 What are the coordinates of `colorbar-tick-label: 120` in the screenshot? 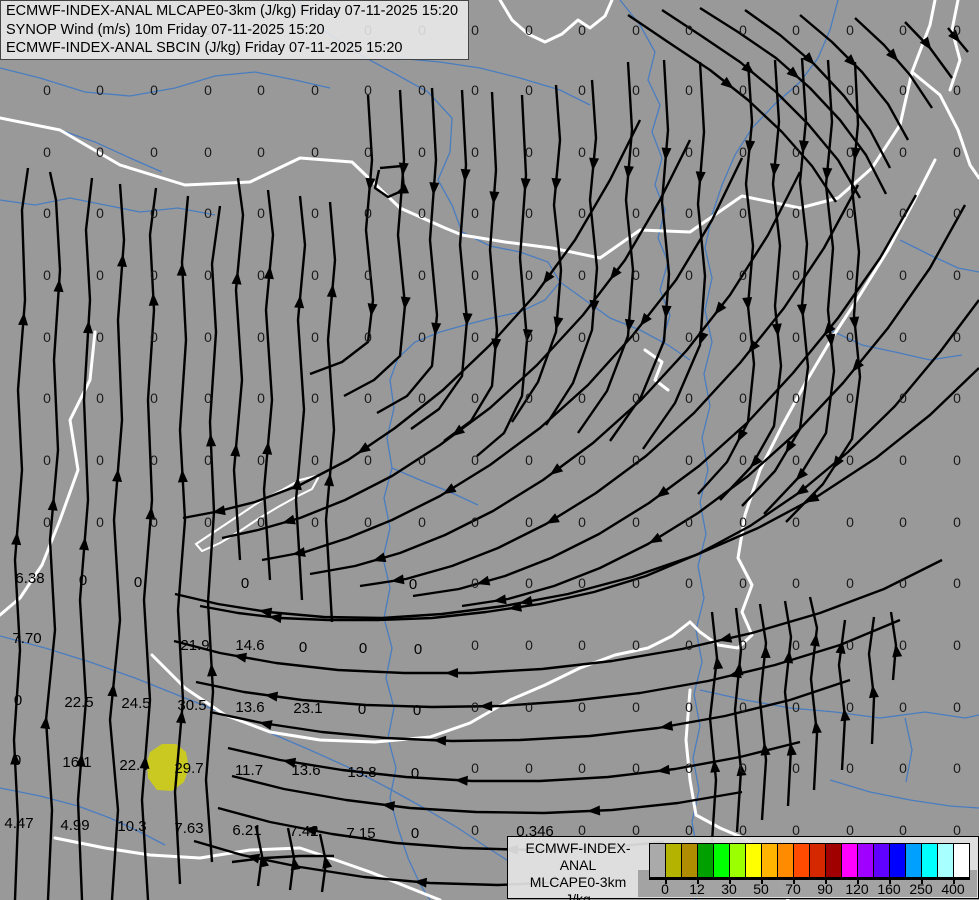 It's located at (857, 889).